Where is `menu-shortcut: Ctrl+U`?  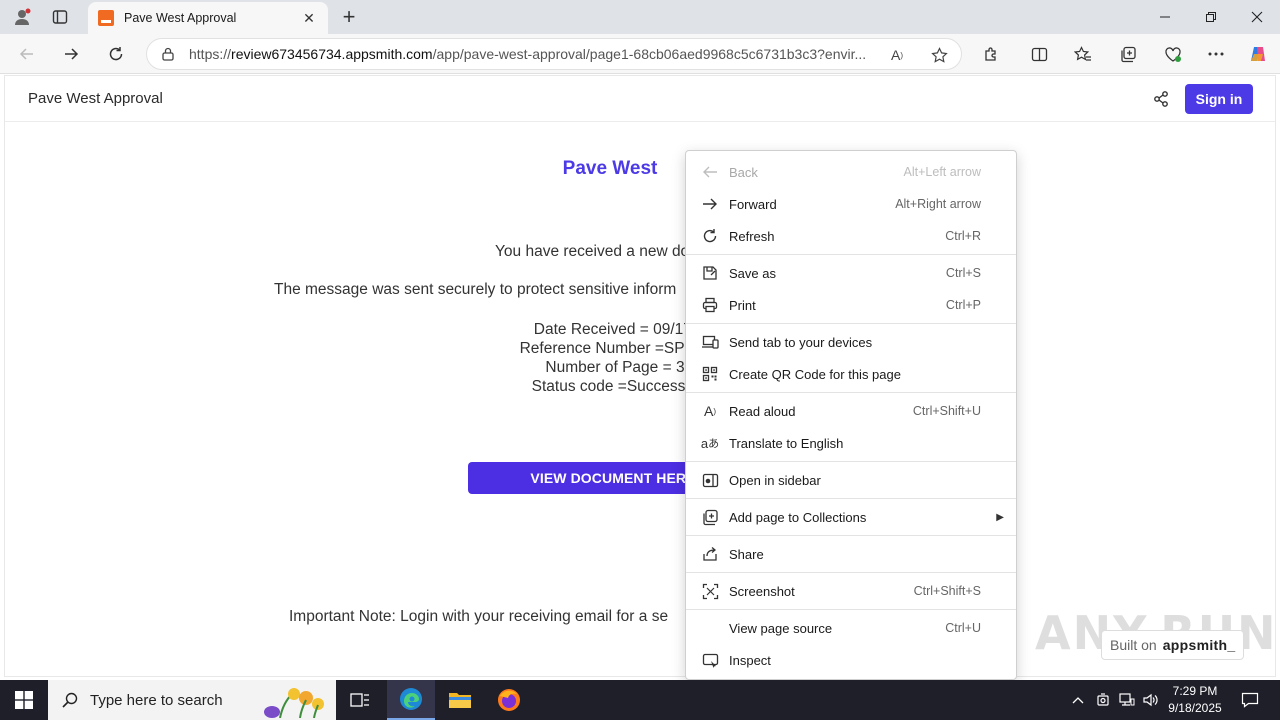
menu-shortcut: Ctrl+U is located at coordinates (963, 628).